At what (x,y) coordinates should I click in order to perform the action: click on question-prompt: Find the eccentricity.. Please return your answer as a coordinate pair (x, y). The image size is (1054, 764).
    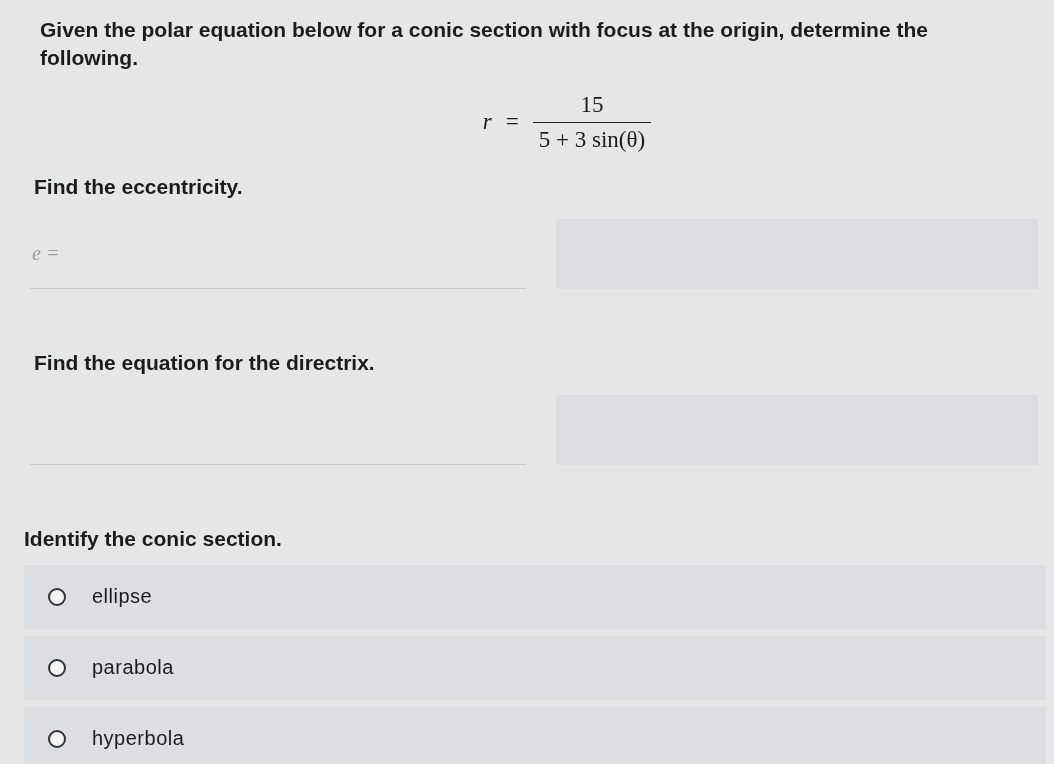
    Looking at the image, I should click on (139, 186).